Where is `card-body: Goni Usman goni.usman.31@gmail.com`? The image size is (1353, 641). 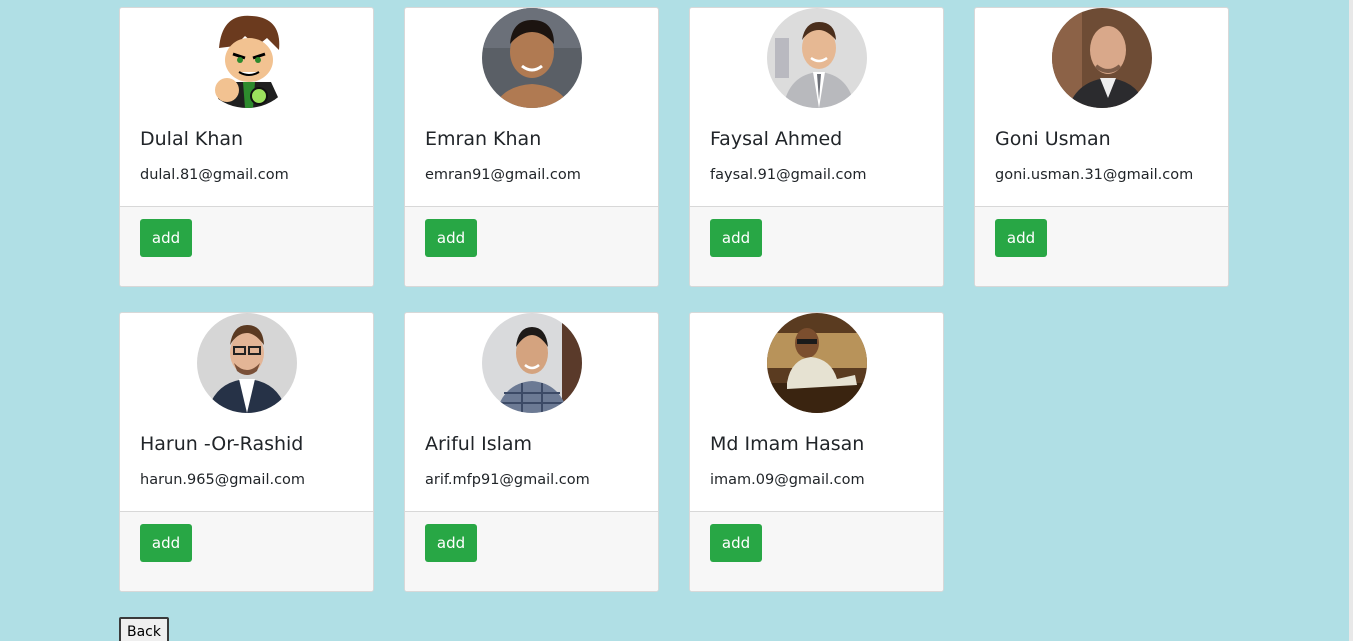
card-body: Goni Usman goni.usman.31@gmail.com is located at coordinates (1101, 108).